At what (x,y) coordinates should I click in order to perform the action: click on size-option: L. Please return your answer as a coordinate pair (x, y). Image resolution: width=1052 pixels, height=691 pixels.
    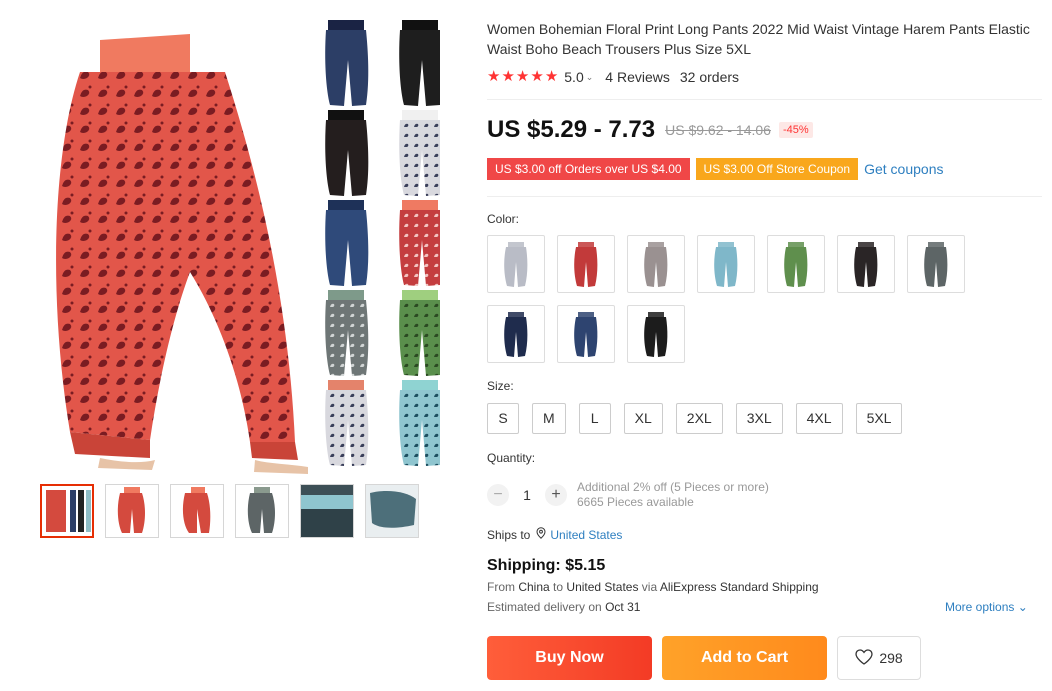
    Looking at the image, I should click on (594, 418).